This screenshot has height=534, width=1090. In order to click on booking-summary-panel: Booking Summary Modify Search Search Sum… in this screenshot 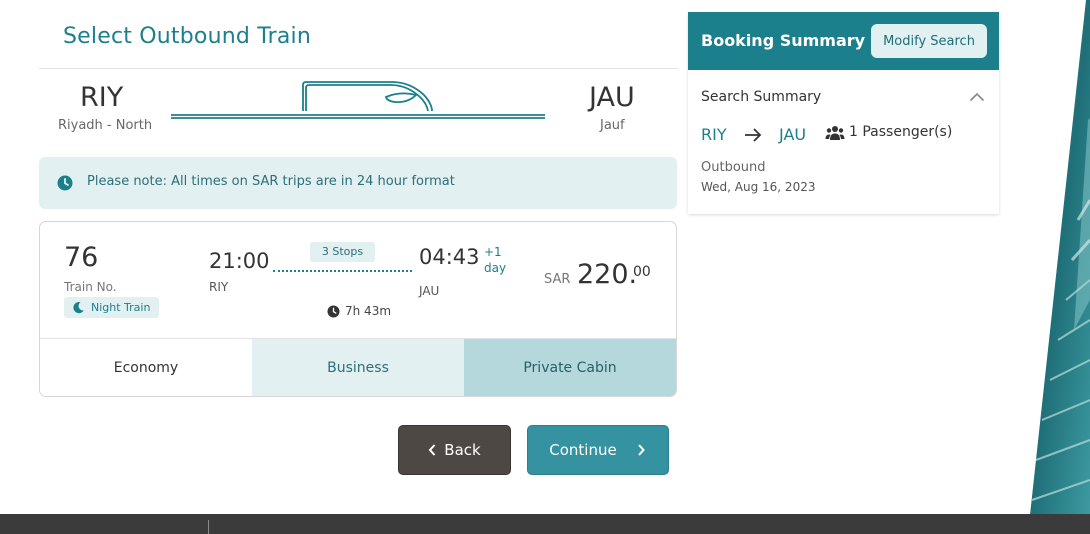, I will do `click(843, 113)`.